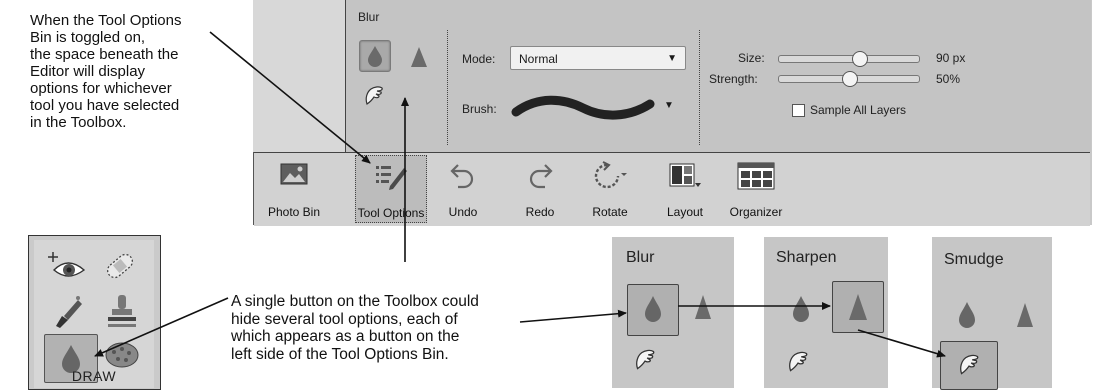  I want to click on arrow-sharpen-to-smudge, so click(901, 343).